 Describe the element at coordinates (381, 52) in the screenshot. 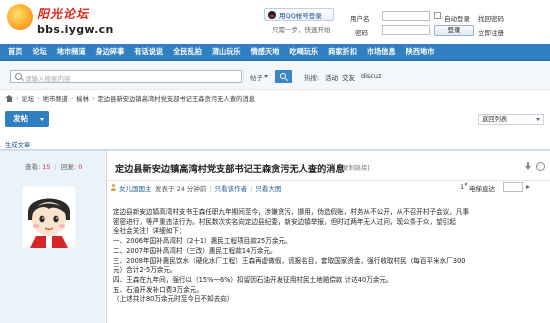

I see `nav-item-market: 市场信息` at that location.